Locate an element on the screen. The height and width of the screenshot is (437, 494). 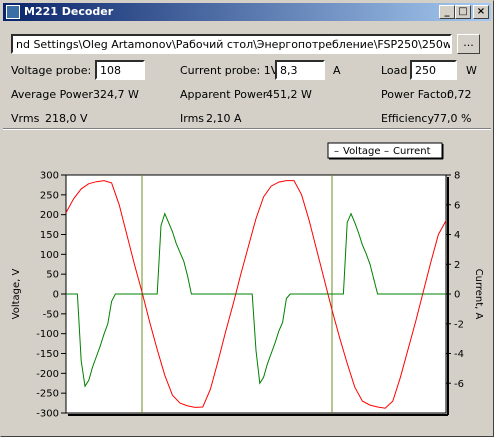
app-icon is located at coordinates (13, 12).